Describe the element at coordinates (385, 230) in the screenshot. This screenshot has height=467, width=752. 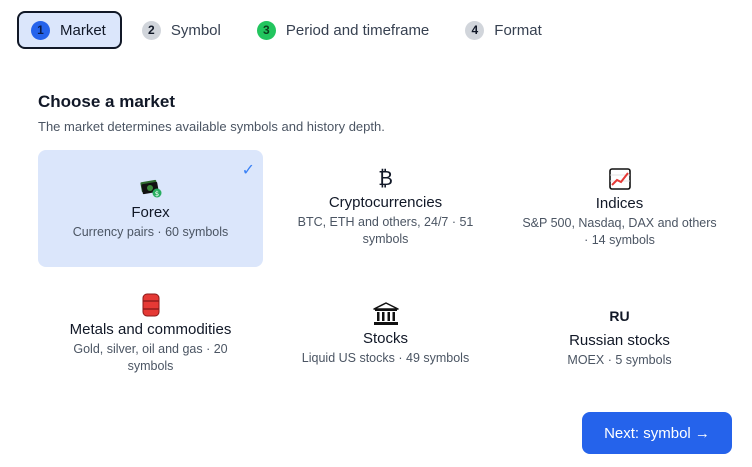
I see `market-desc: BTC, ETH and others, 24/7 · 51 symbols` at that location.